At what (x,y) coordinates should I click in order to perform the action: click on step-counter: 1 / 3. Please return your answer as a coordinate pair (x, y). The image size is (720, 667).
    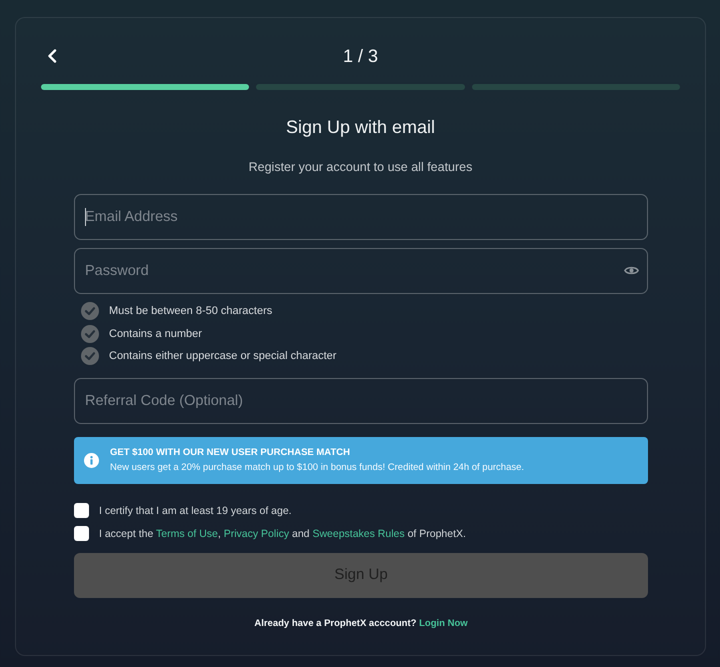
    Looking at the image, I should click on (360, 56).